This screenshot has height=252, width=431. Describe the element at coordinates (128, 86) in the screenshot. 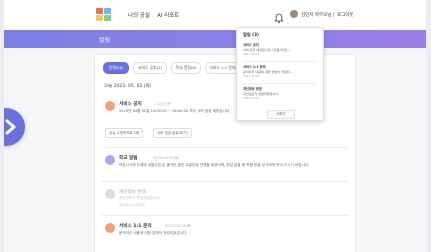

I see `date-header: 오늘 2023. 05. 02 (화)` at that location.